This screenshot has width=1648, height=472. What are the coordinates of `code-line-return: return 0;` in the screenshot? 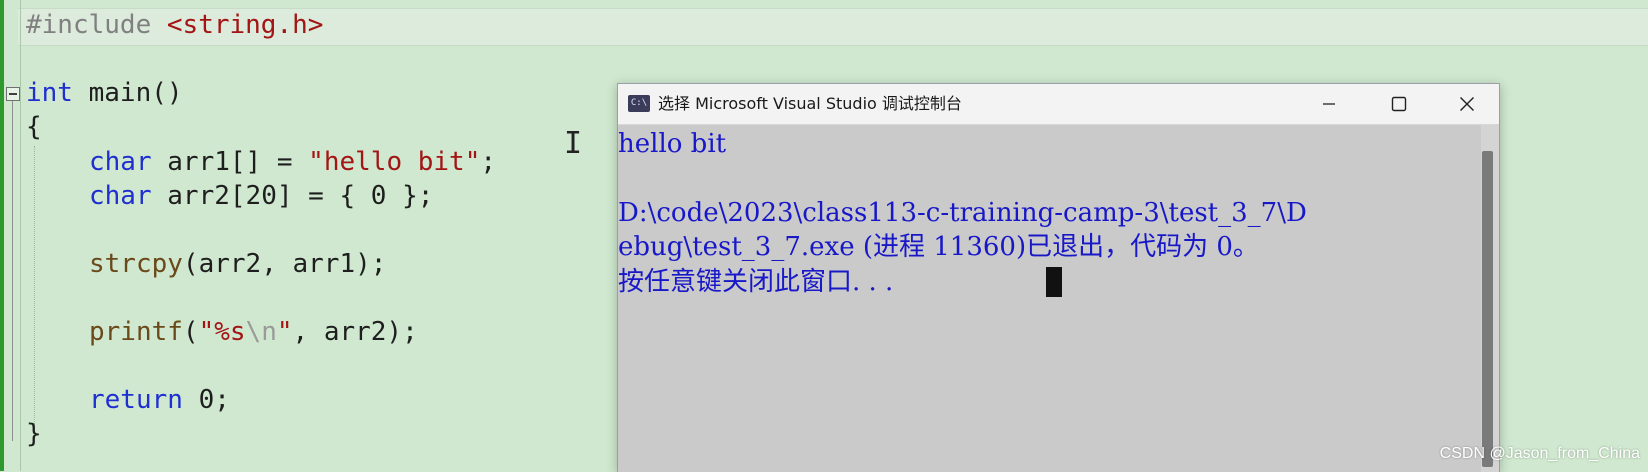 It's located at (128, 400).